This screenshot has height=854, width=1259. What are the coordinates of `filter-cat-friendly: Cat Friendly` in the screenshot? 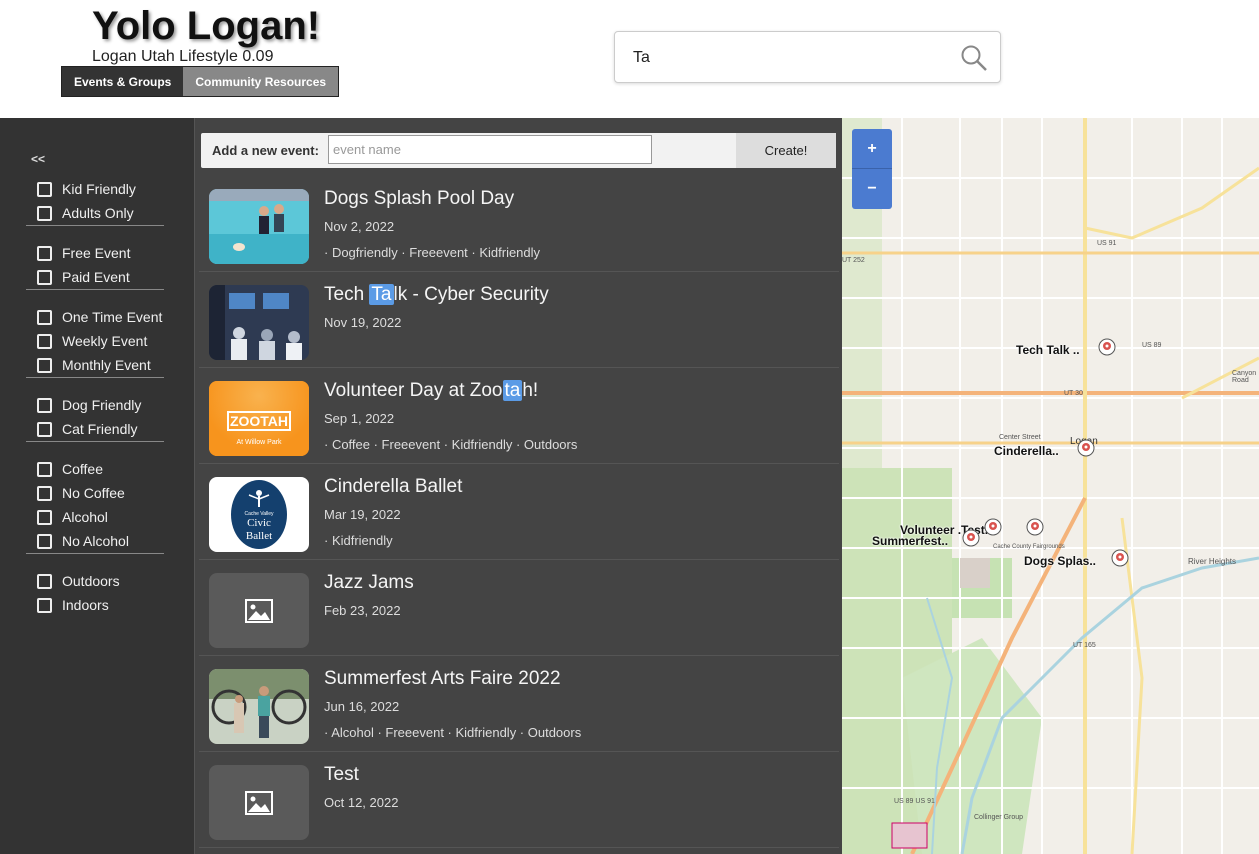 It's located at (95, 429).